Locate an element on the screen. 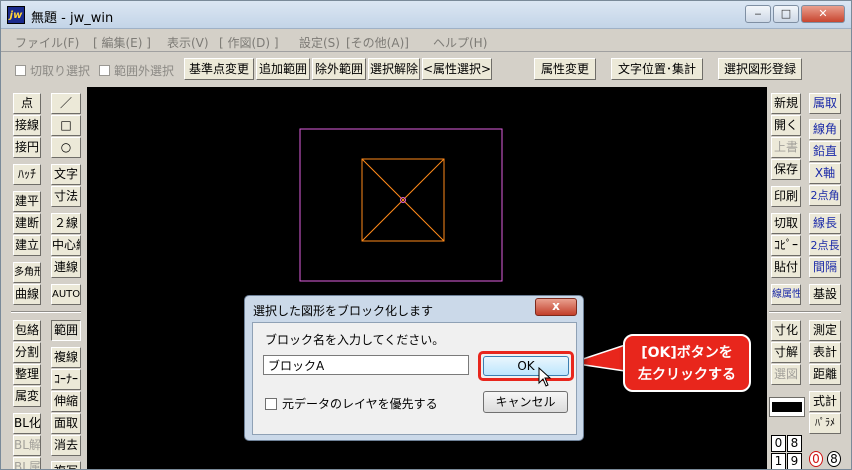 This screenshot has width=852, height=470. tool-curve: 曲線 is located at coordinates (27, 294).